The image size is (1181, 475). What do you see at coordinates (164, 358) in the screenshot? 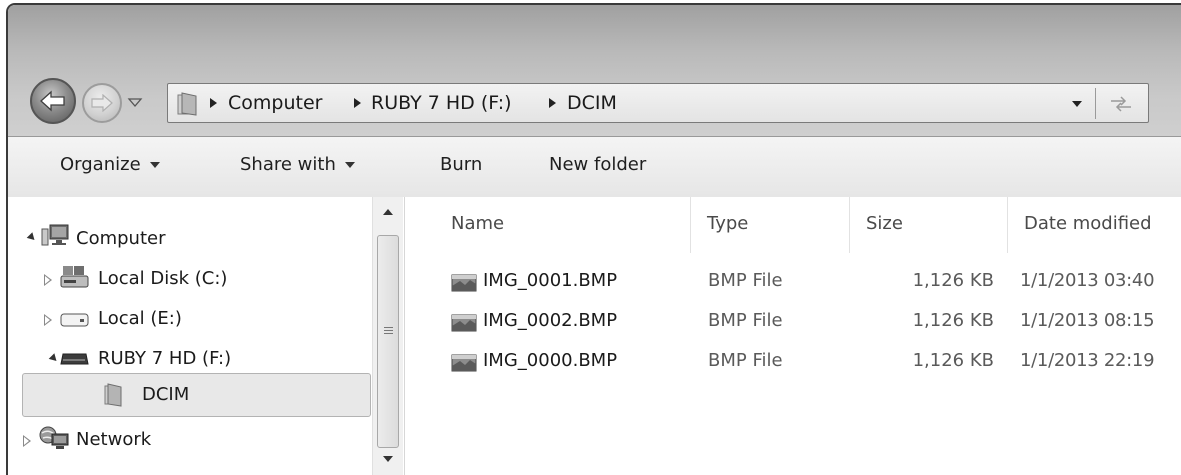
I see `nav-ruby-drive: RUBY 7 HD (F:)` at bounding box center [164, 358].